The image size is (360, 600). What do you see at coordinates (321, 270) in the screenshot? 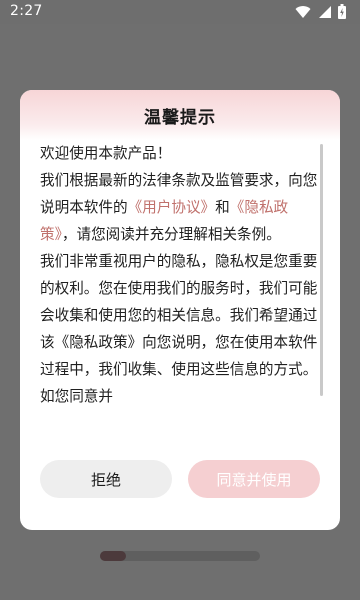
I see `content-scrollbar` at bounding box center [321, 270].